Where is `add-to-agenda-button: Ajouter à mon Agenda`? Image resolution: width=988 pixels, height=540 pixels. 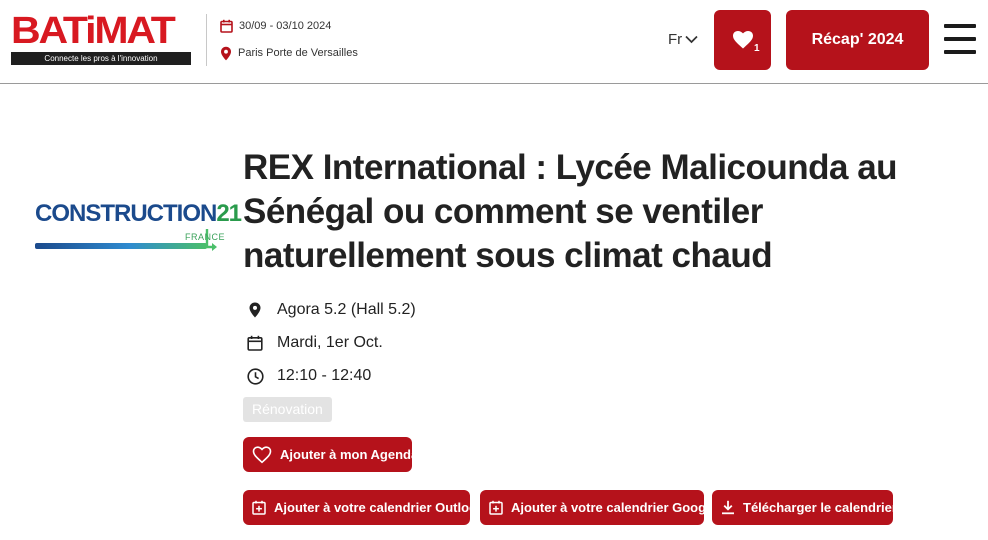 add-to-agenda-button: Ajouter à mon Agenda is located at coordinates (330, 454).